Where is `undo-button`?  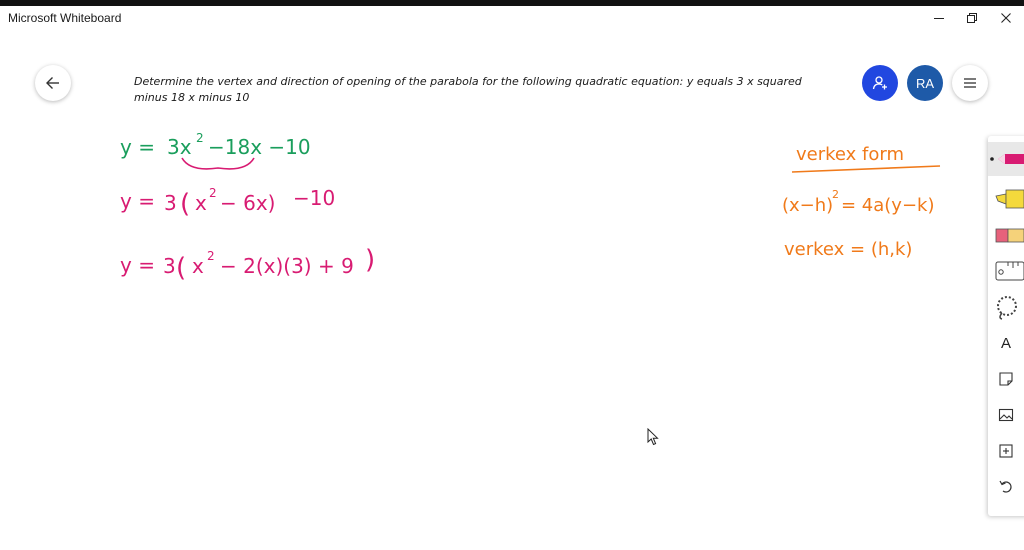 undo-button is located at coordinates (1006, 487).